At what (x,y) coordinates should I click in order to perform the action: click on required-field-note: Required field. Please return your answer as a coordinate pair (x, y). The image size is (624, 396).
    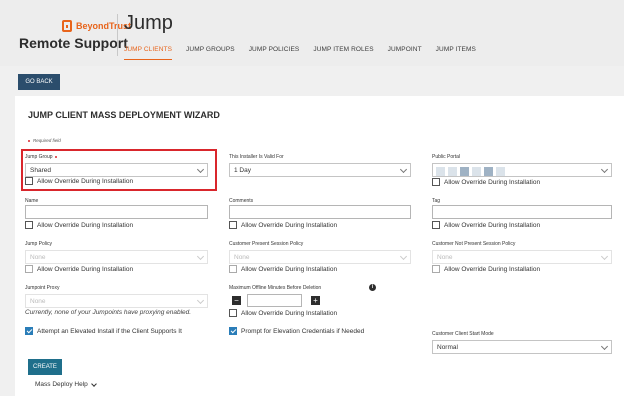
    Looking at the image, I should click on (44, 140).